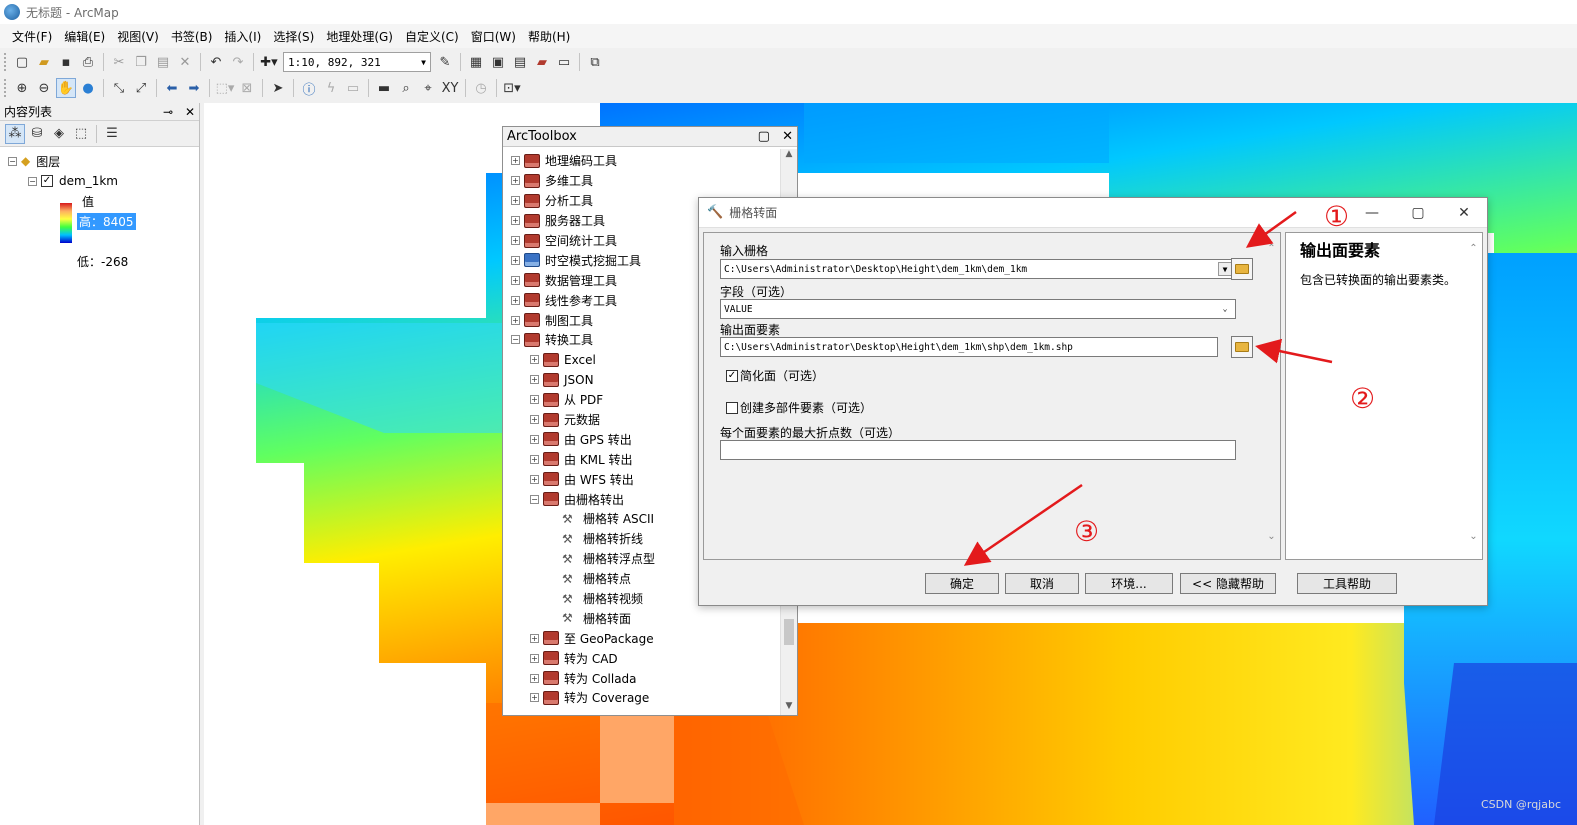  Describe the element at coordinates (1087, 531) in the screenshot. I see `annotation-number-3: ③` at that location.